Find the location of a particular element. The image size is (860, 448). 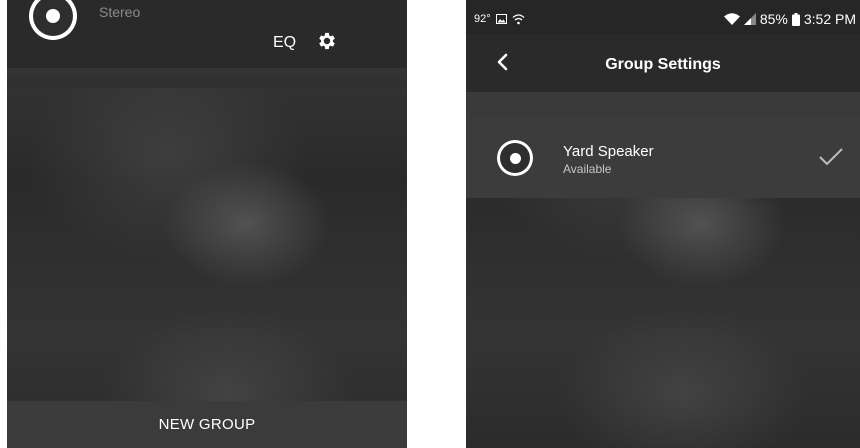

image-icon is located at coordinates (501, 19).